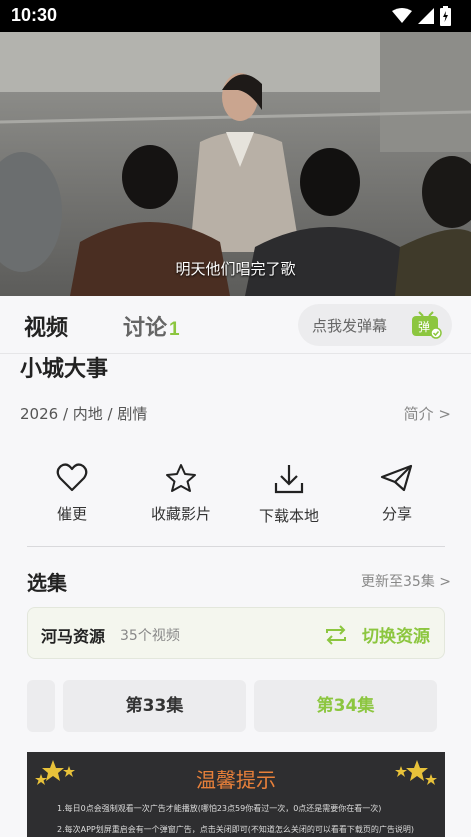  Describe the element at coordinates (150, 636) in the screenshot. I see `source-count: 35个视频` at that location.